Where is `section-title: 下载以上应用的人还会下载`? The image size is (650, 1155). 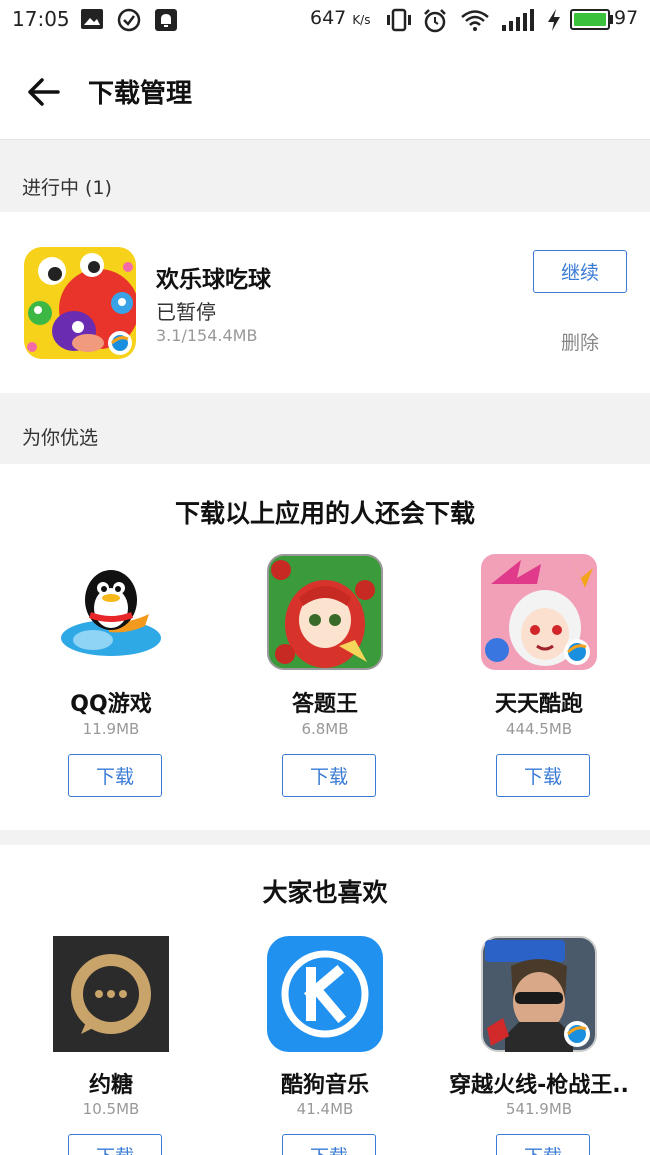 section-title: 下载以上应用的人还会下载 is located at coordinates (324, 513).